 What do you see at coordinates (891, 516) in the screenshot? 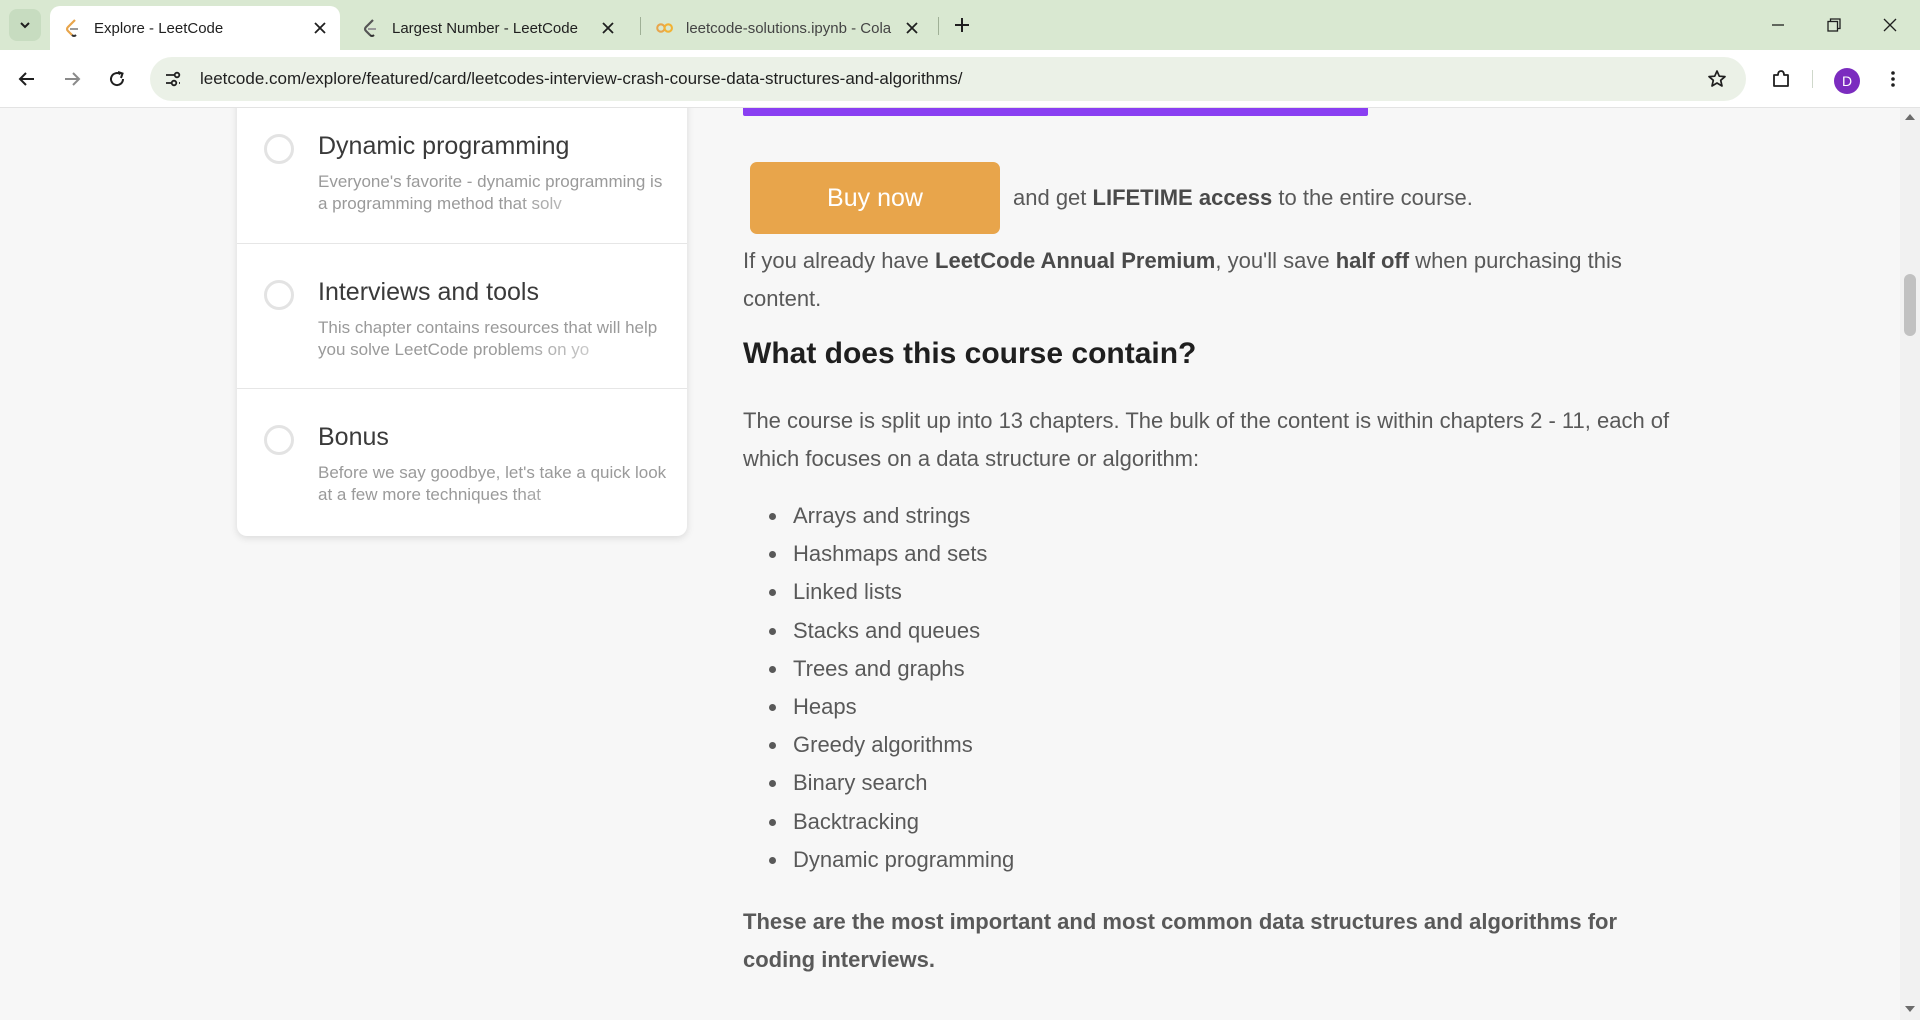
I see `list-item: Arrays and strings` at bounding box center [891, 516].